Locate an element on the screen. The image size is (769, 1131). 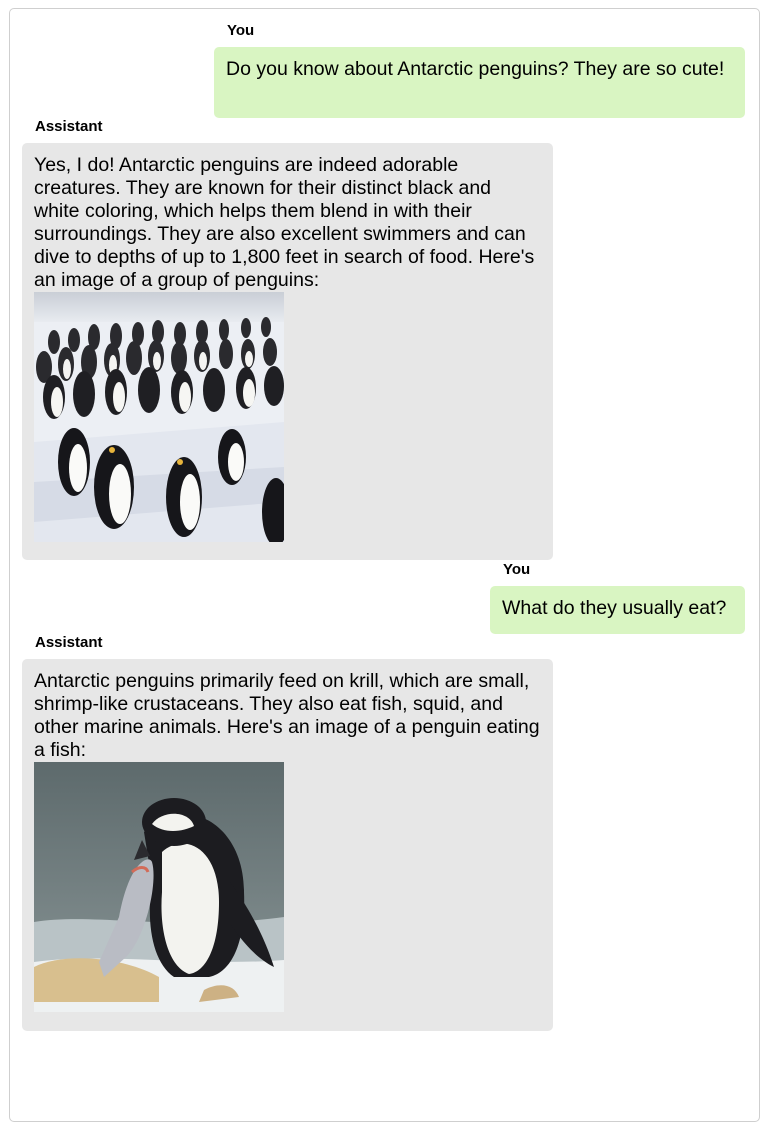
penguin-eating-fish-image is located at coordinates (159, 887).